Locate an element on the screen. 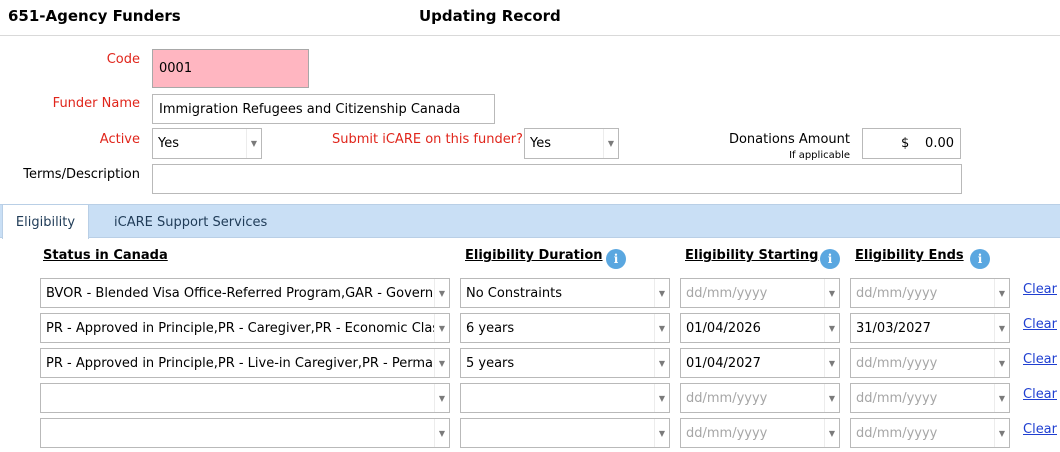 The width and height of the screenshot is (1060, 452). donations-label: Donations Amount is located at coordinates (789, 139).